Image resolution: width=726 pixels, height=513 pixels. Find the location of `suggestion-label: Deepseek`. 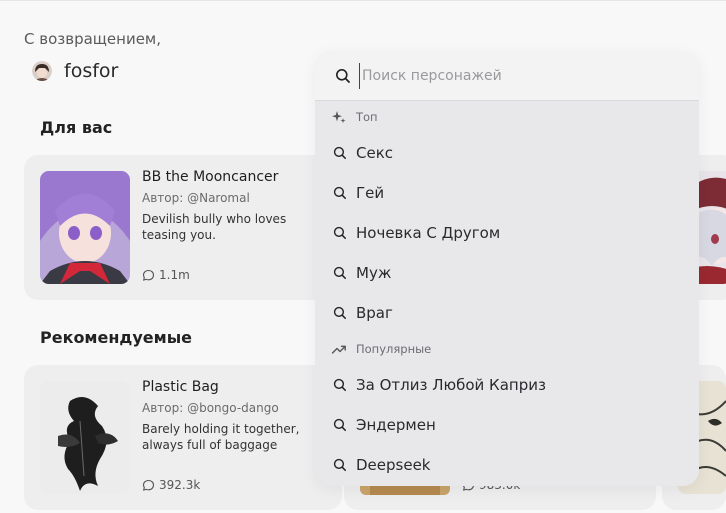

suggestion-label: Deepseek is located at coordinates (393, 465).